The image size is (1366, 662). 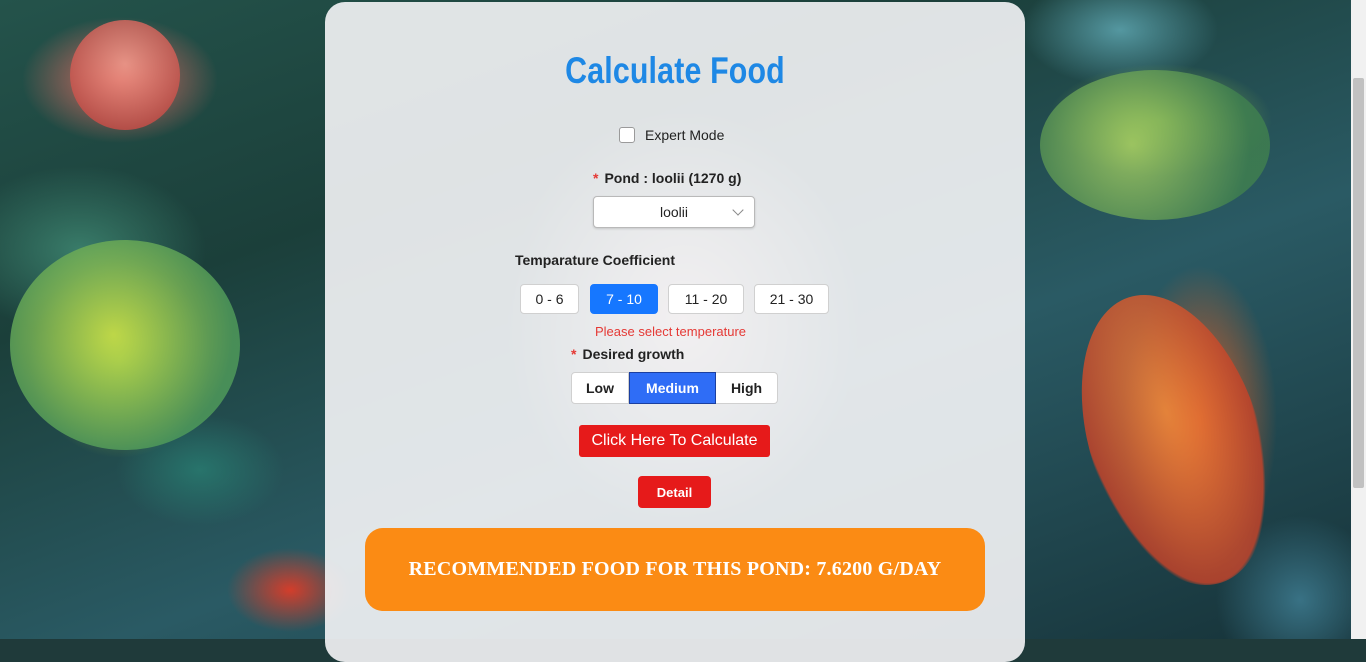 What do you see at coordinates (600, 388) in the screenshot?
I see `growth-option-low: Low` at bounding box center [600, 388].